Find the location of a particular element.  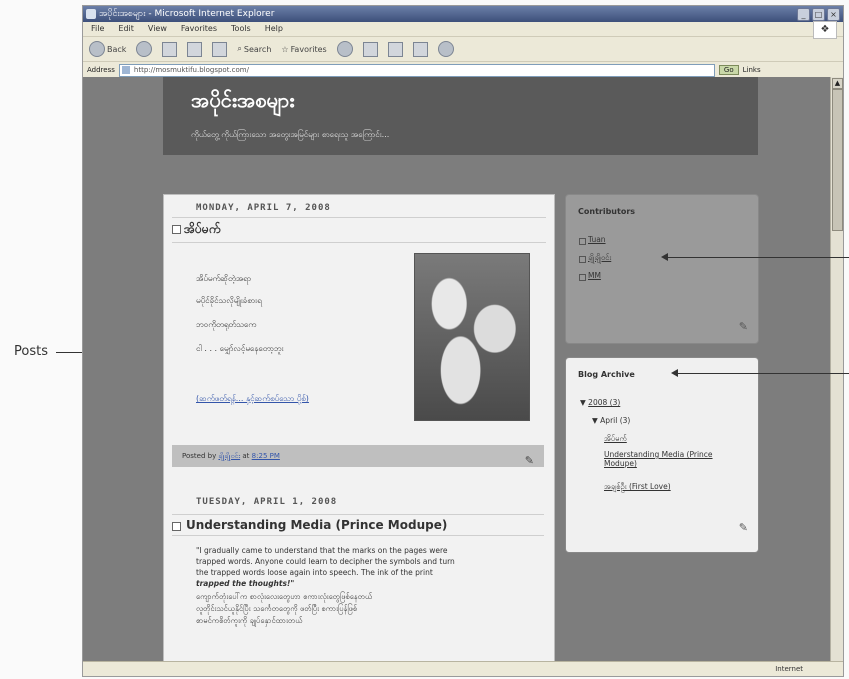

archive-post-link: အချစ်ဦး (First Love) is located at coordinates (637, 487).